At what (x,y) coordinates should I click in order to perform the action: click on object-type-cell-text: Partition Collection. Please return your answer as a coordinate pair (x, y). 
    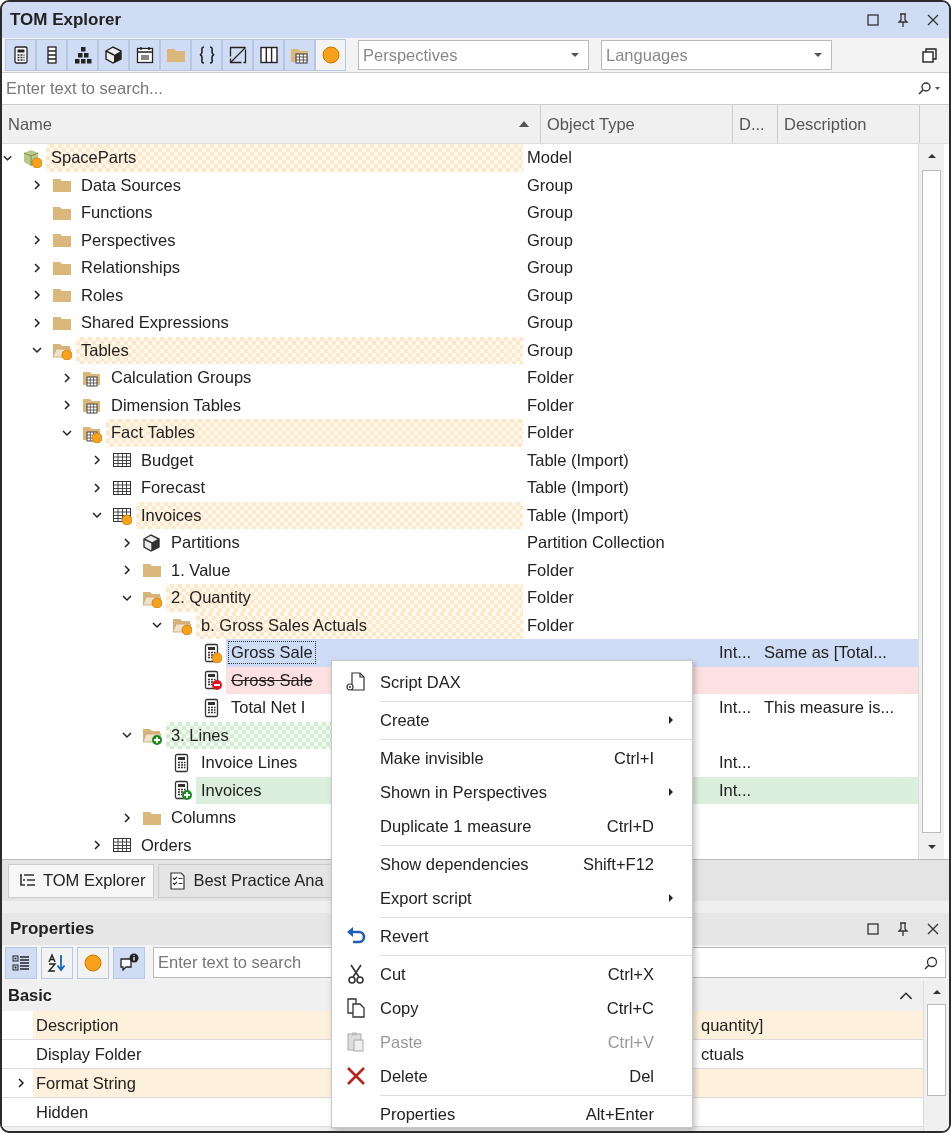
    Looking at the image, I should click on (596, 543).